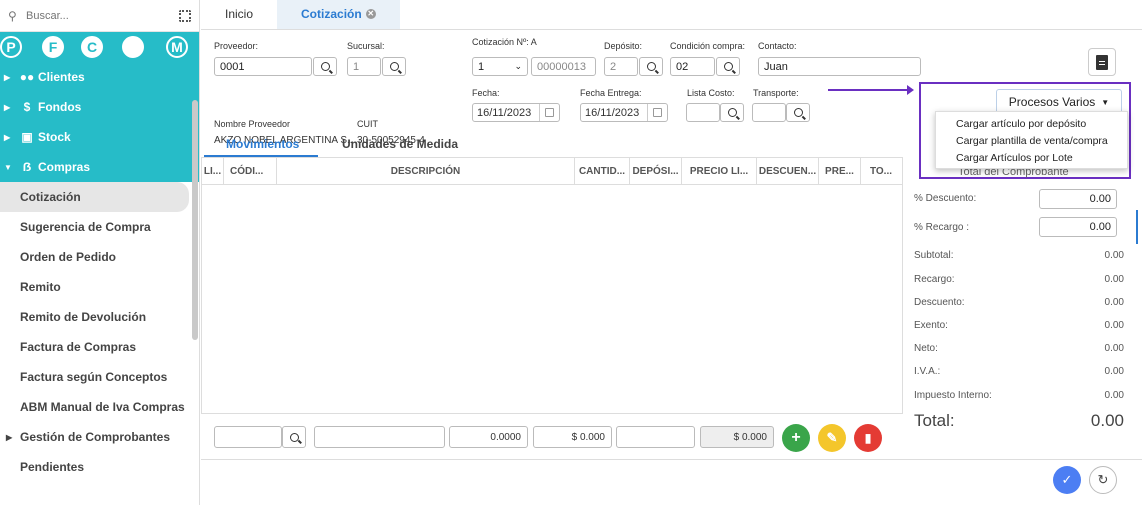 The width and height of the screenshot is (1142, 505). What do you see at coordinates (12, 15) in the screenshot?
I see `search-icon: ⚲` at bounding box center [12, 15].